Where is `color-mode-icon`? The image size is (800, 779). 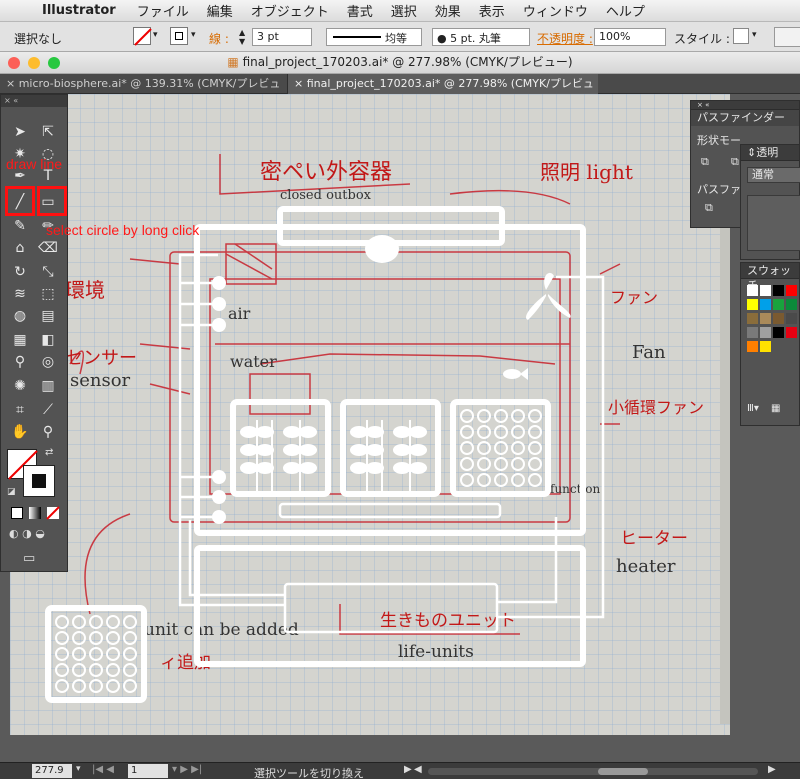
color-mode-icon is located at coordinates (17, 513).